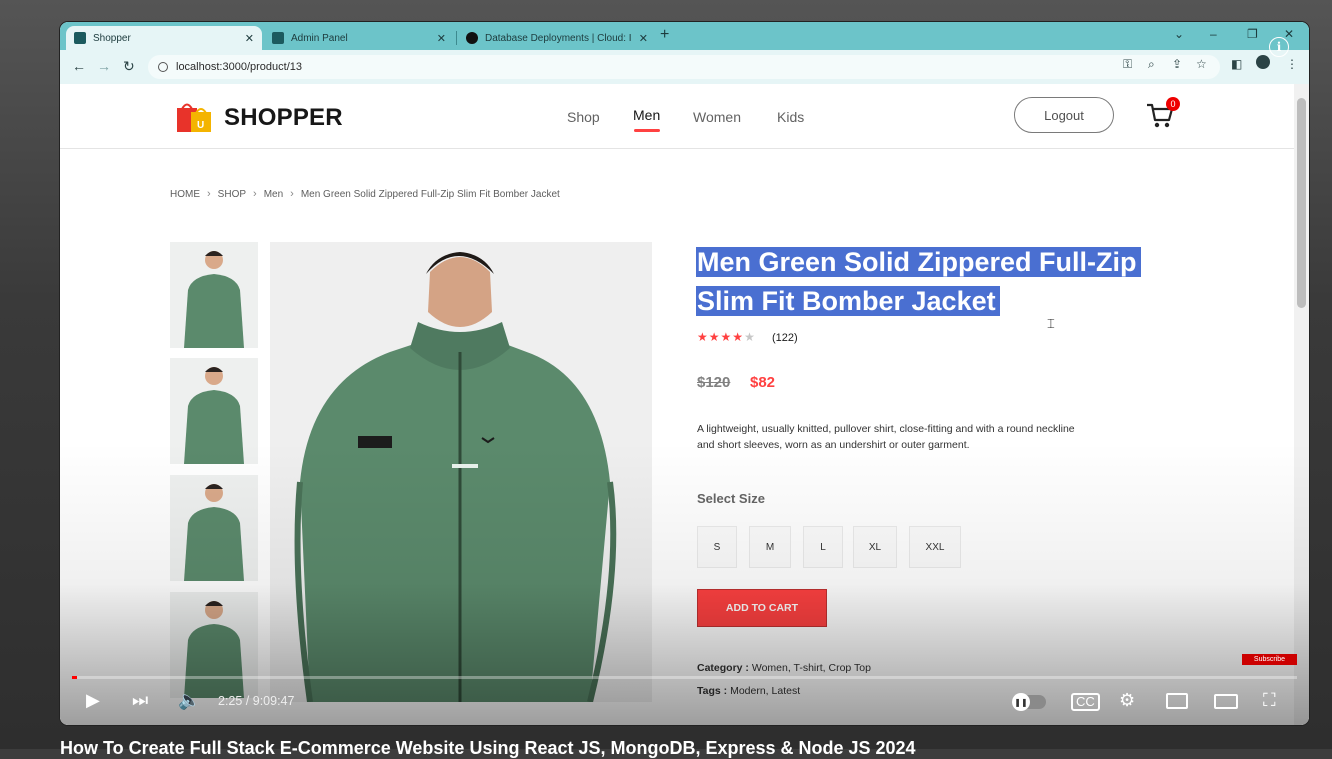 Image resolution: width=1332 pixels, height=759 pixels. What do you see at coordinates (1179, 34) in the screenshot?
I see `tab-search-icon: ⌄` at bounding box center [1179, 34].